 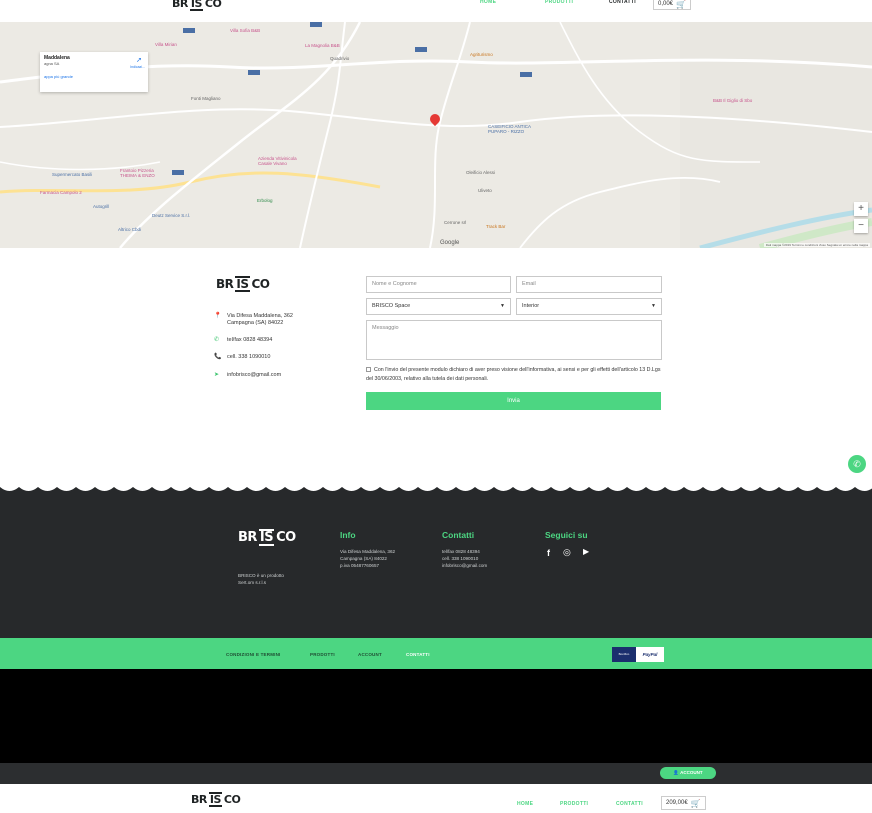 What do you see at coordinates (485, 190) in the screenshot?
I see `map-label: Uliveto` at bounding box center [485, 190].